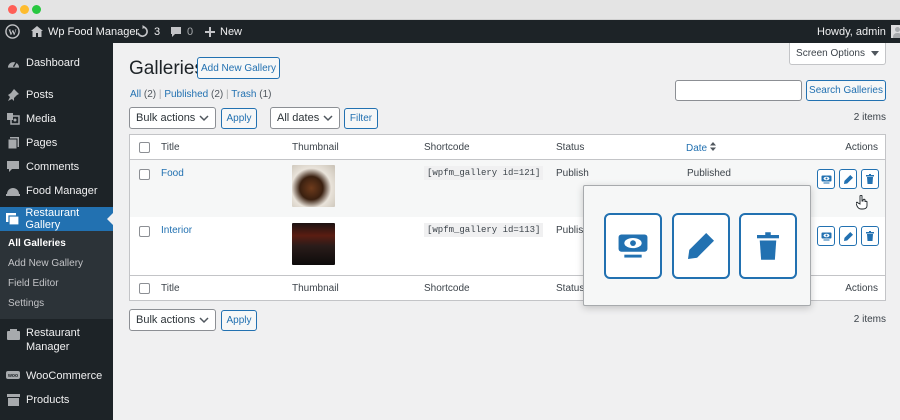  I want to click on wordpress-logo-icon: W, so click(12, 31).